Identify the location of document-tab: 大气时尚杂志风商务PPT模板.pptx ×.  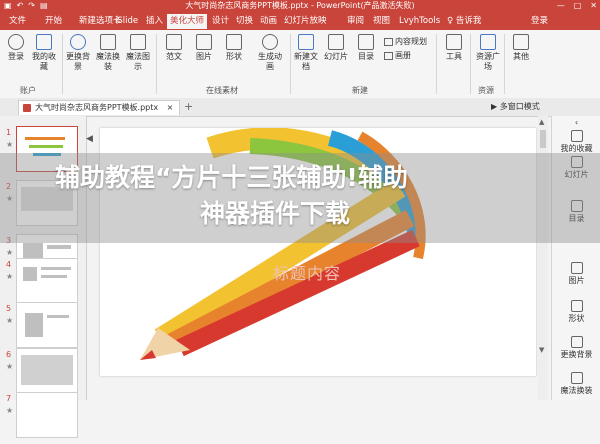
(99, 107).